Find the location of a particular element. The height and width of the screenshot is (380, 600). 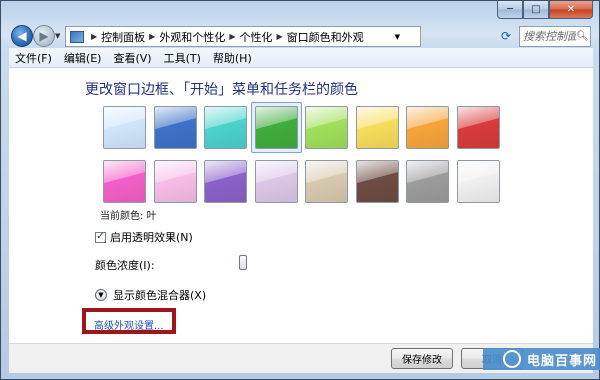

caption-buttons: ─ □ ✕ is located at coordinates (545, 10).